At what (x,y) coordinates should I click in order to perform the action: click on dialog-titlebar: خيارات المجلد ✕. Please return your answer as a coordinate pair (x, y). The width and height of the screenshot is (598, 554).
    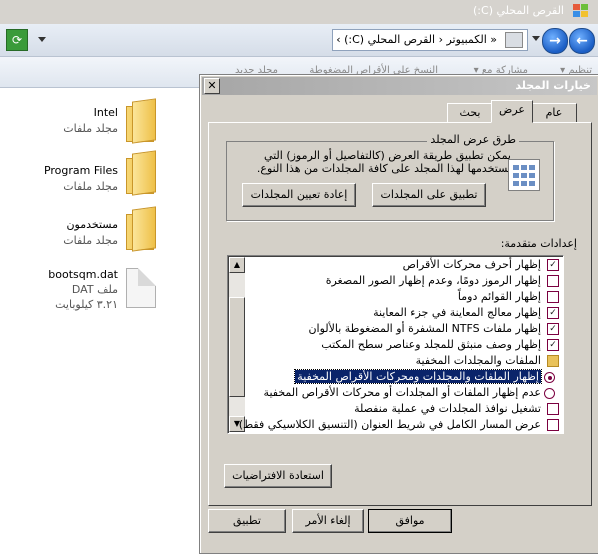
    Looking at the image, I should click on (399, 86).